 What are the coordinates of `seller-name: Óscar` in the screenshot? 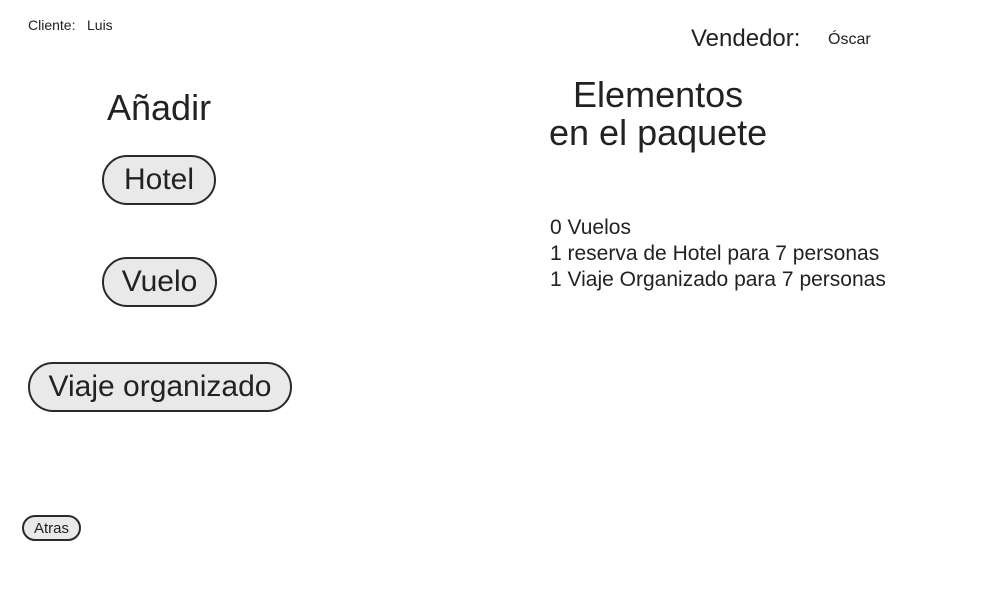 It's located at (849, 39).